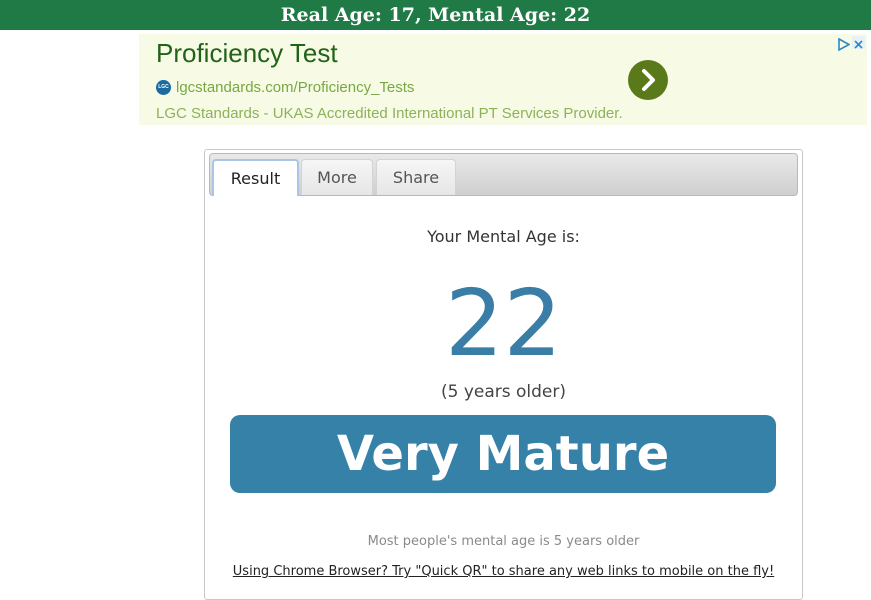  I want to click on chevron-right-icon, so click(648, 80).